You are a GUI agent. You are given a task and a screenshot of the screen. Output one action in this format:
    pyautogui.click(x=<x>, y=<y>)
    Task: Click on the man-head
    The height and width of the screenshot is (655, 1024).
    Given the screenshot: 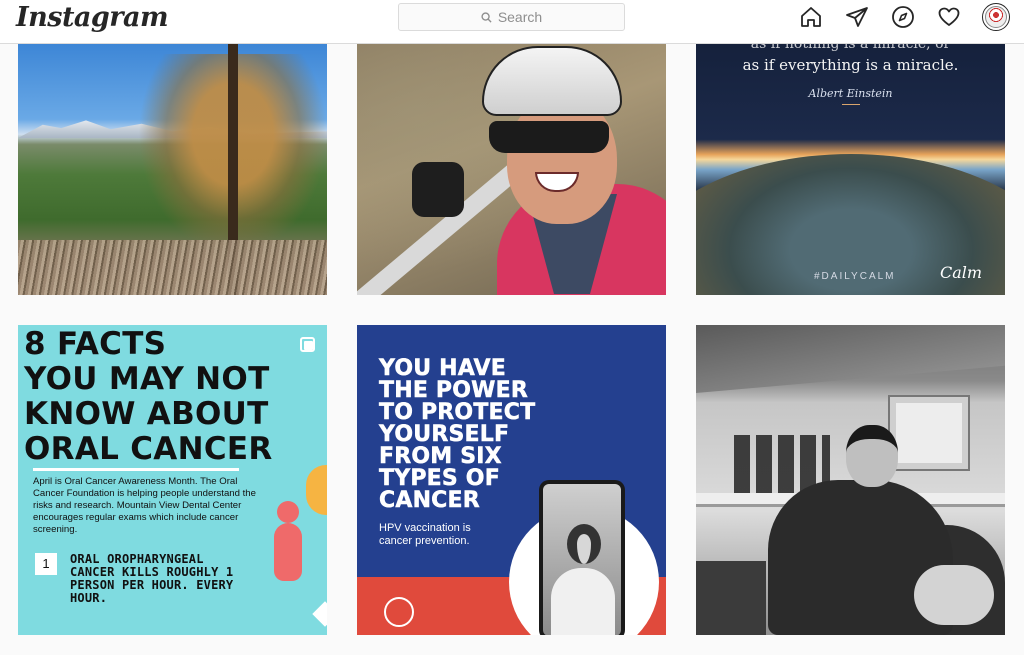 What is the action you would take?
    pyautogui.click(x=872, y=456)
    